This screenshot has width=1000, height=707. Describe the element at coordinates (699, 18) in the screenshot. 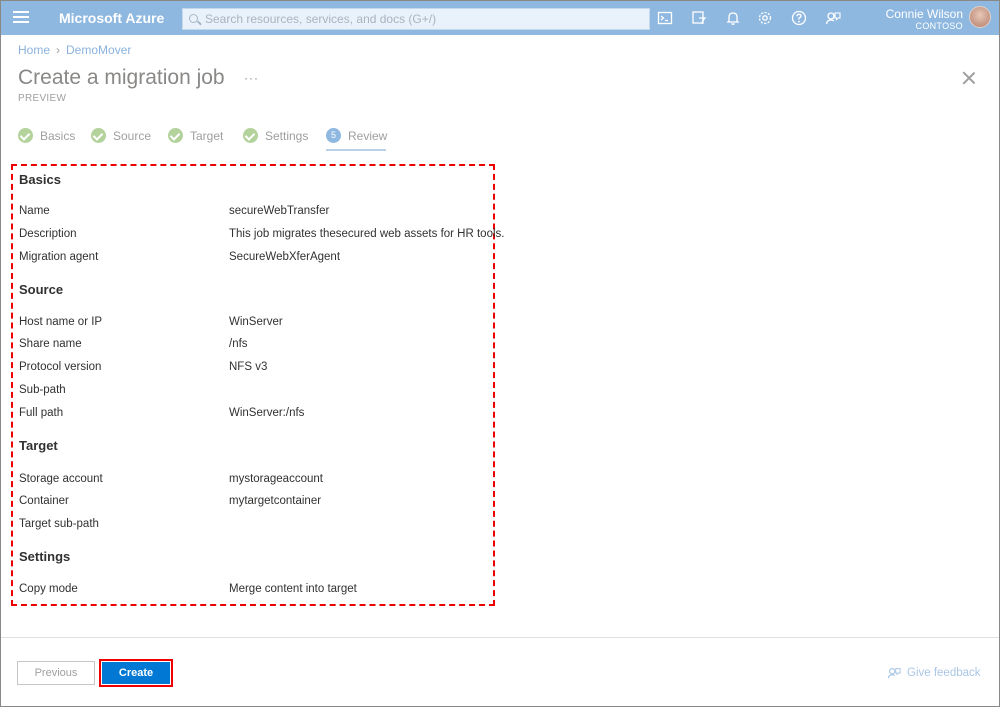

I see `directory-filter-icon` at that location.